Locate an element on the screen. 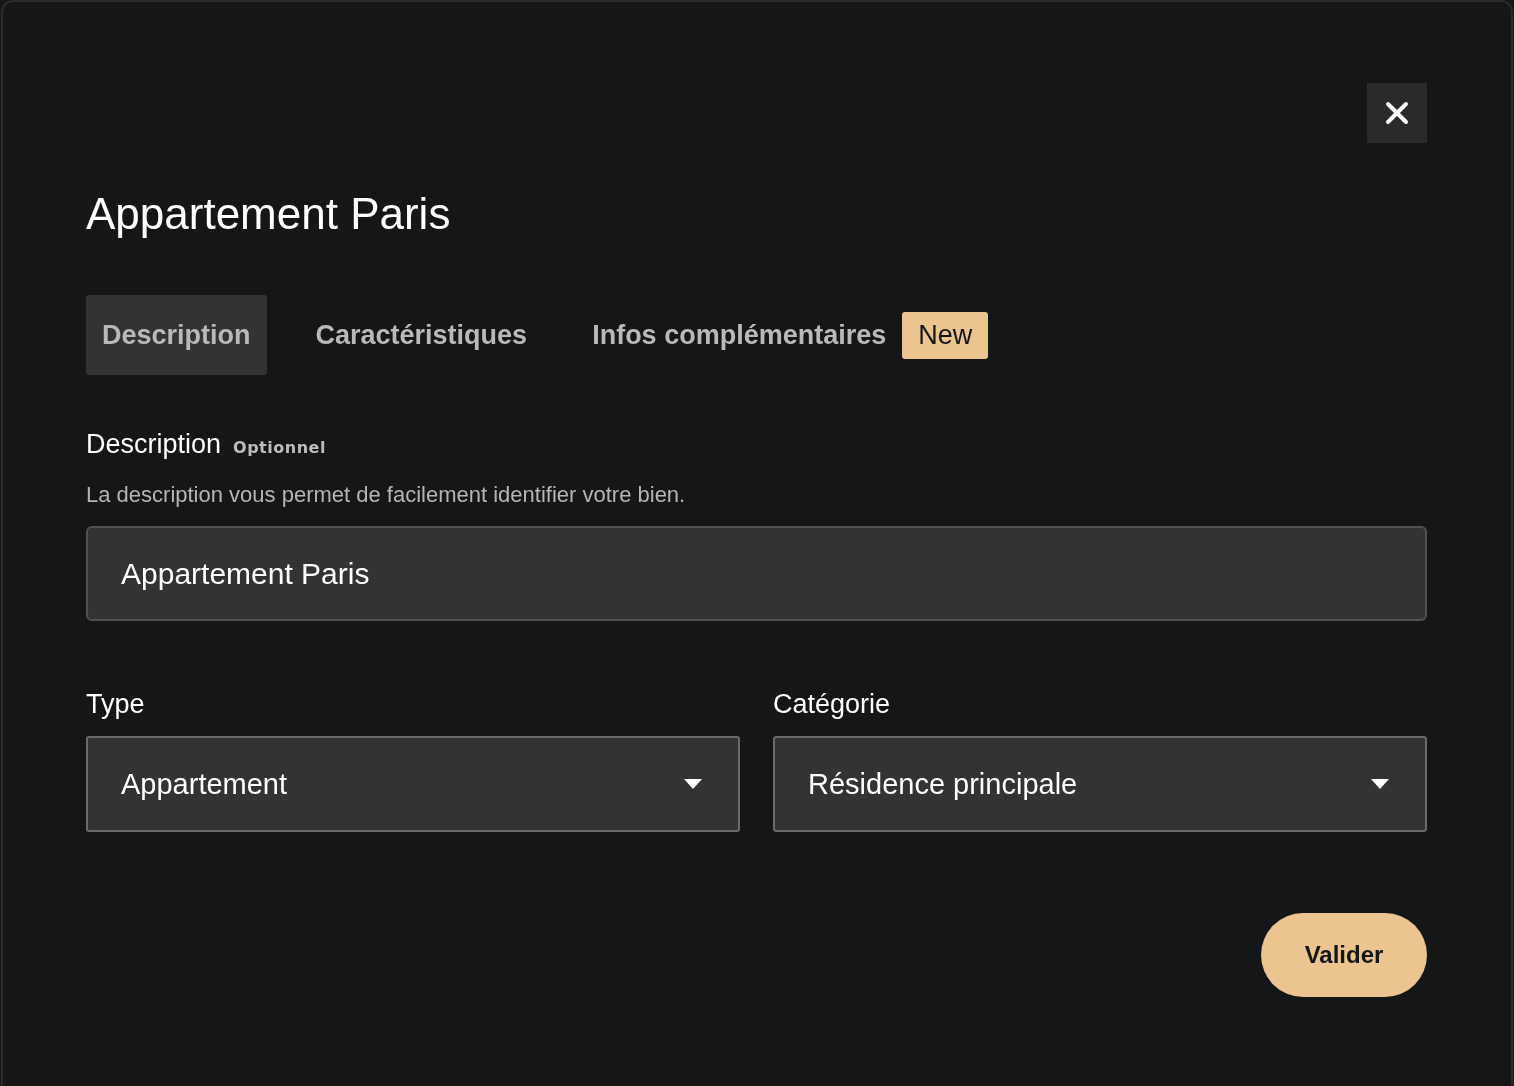  optional-hint: Optionnel is located at coordinates (279, 447).